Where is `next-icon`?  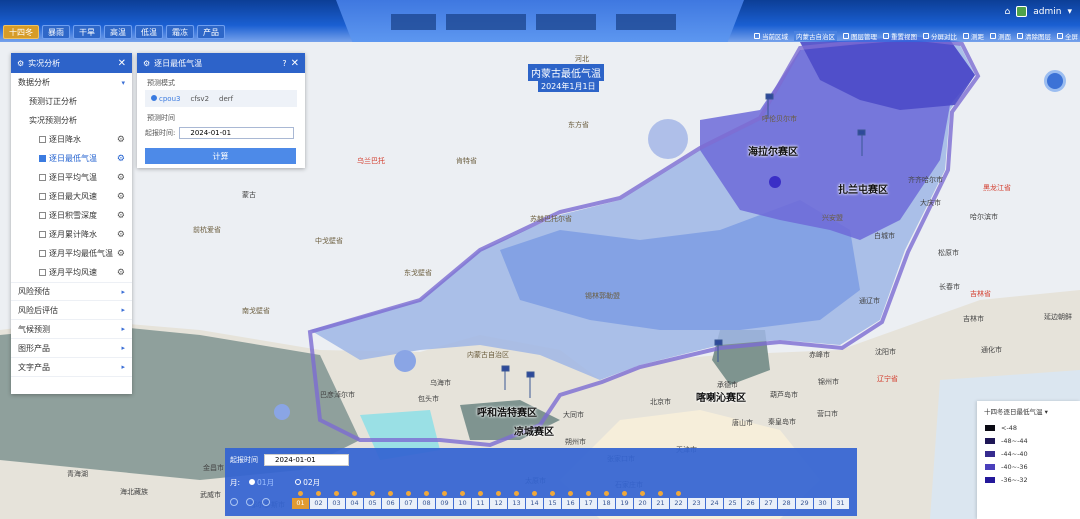
next-icon is located at coordinates (266, 502).